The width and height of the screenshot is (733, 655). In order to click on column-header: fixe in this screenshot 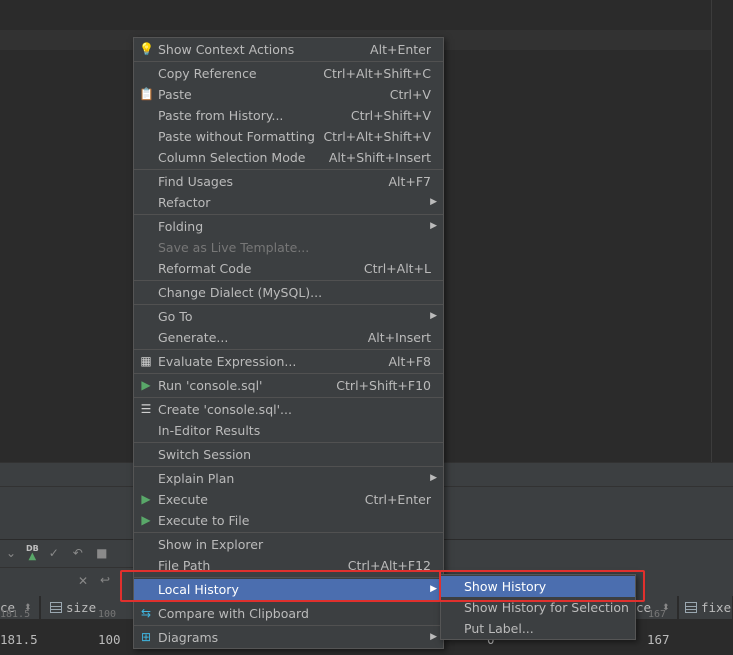, I will do `click(706, 608)`.